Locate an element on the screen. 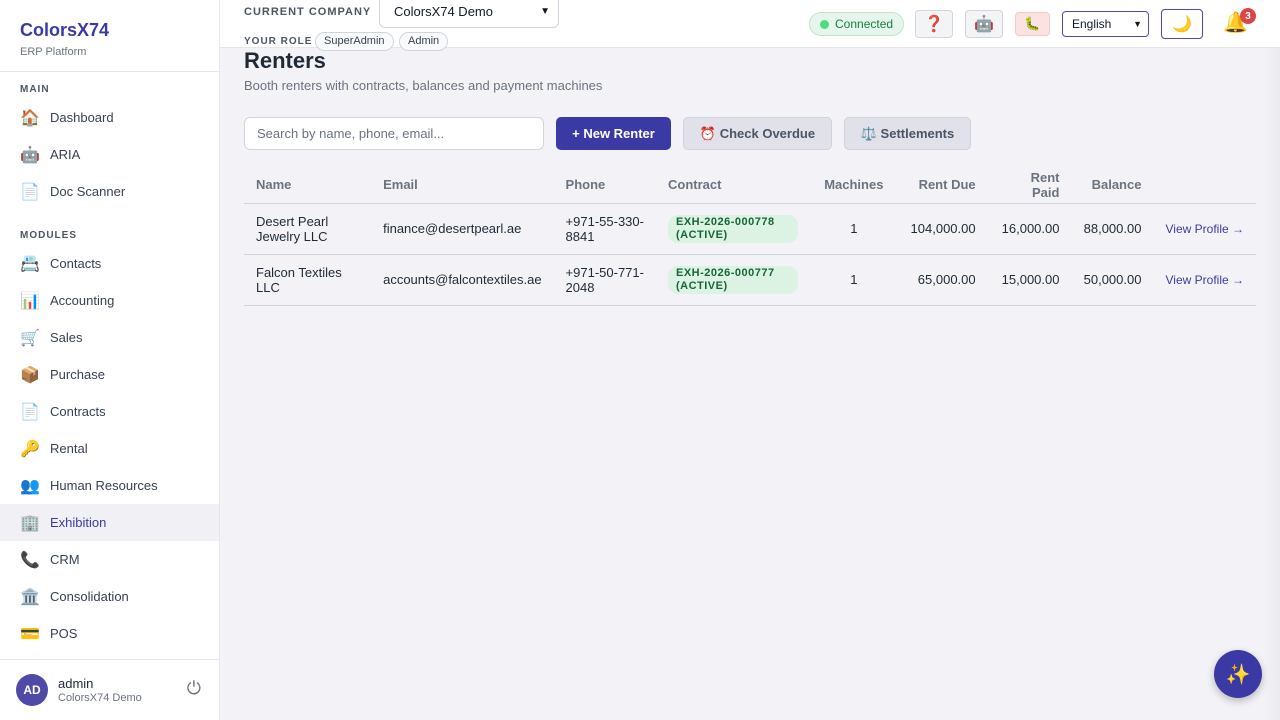 Image resolution: width=1280 pixels, height=720 pixels. sidebar-item-label: Contracts is located at coordinates (78, 411).